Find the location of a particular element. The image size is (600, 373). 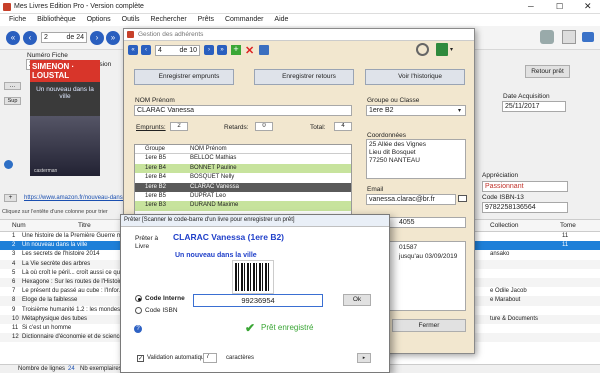

add-member-icon: + is located at coordinates (236, 50).